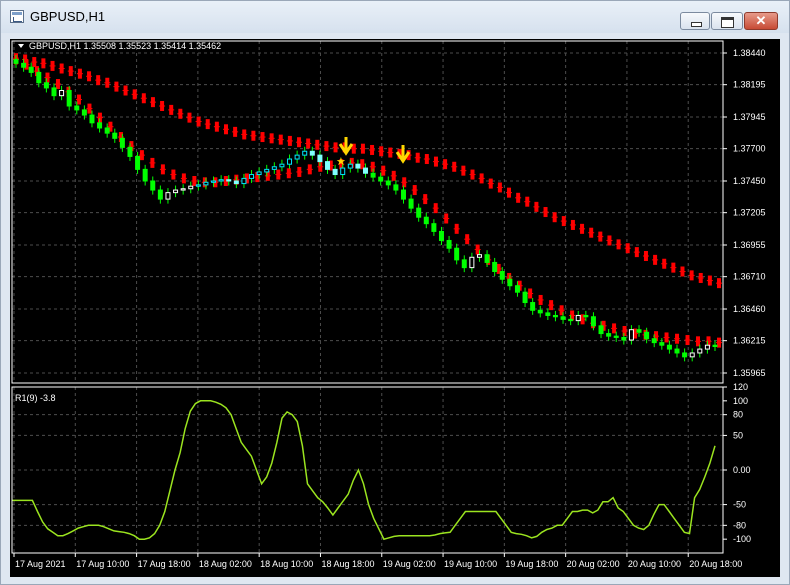  I want to click on indicator-scale-label: -100, so click(742, 539).